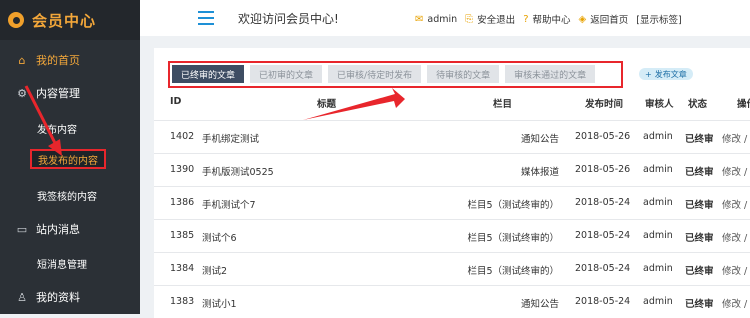 The image size is (750, 318). What do you see at coordinates (452, 106) in the screenshot?
I see `table-header: ID 标题 栏目 发布时间 审核人 状态 操作` at bounding box center [452, 106].